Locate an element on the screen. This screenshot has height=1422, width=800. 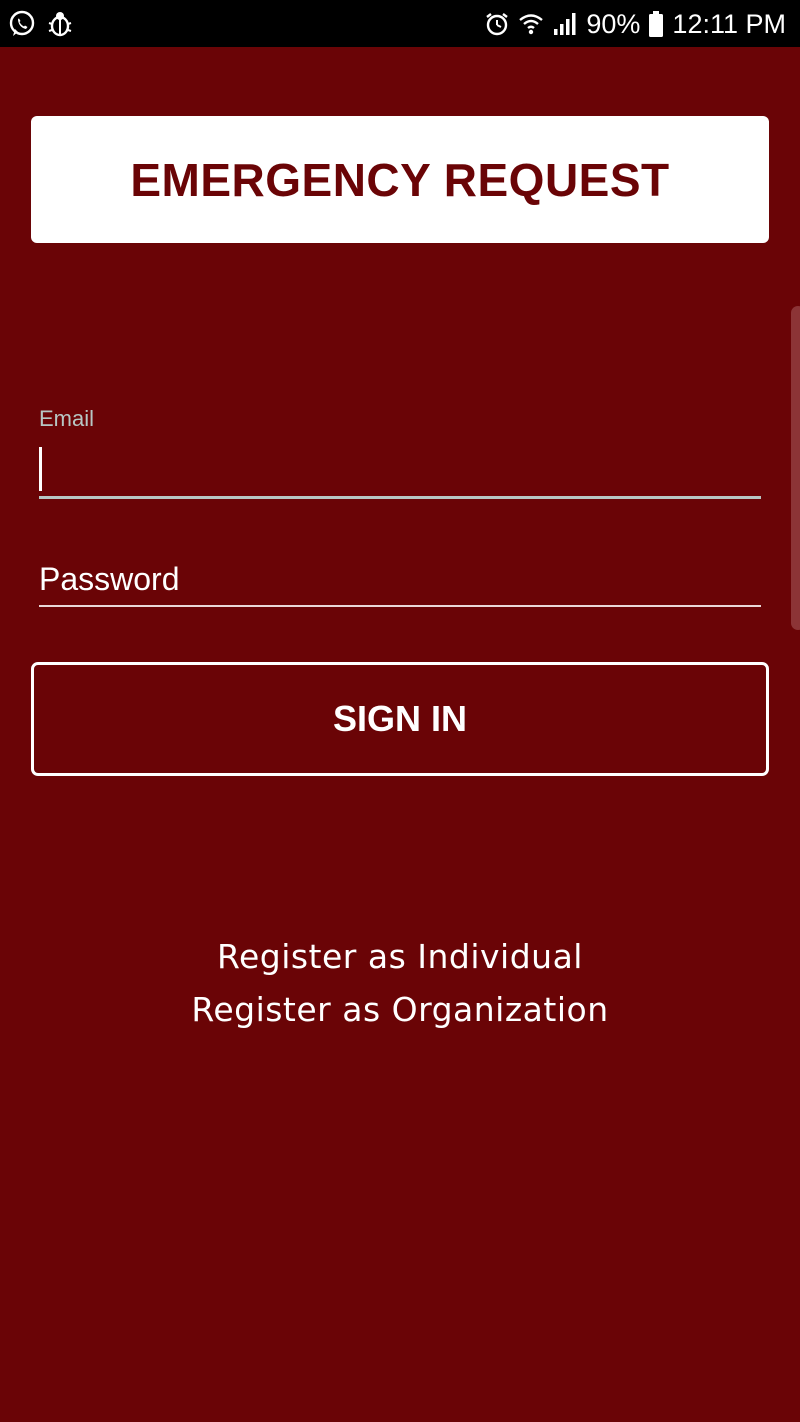
status-bar: 90% 12:11 PM is located at coordinates (400, 23).